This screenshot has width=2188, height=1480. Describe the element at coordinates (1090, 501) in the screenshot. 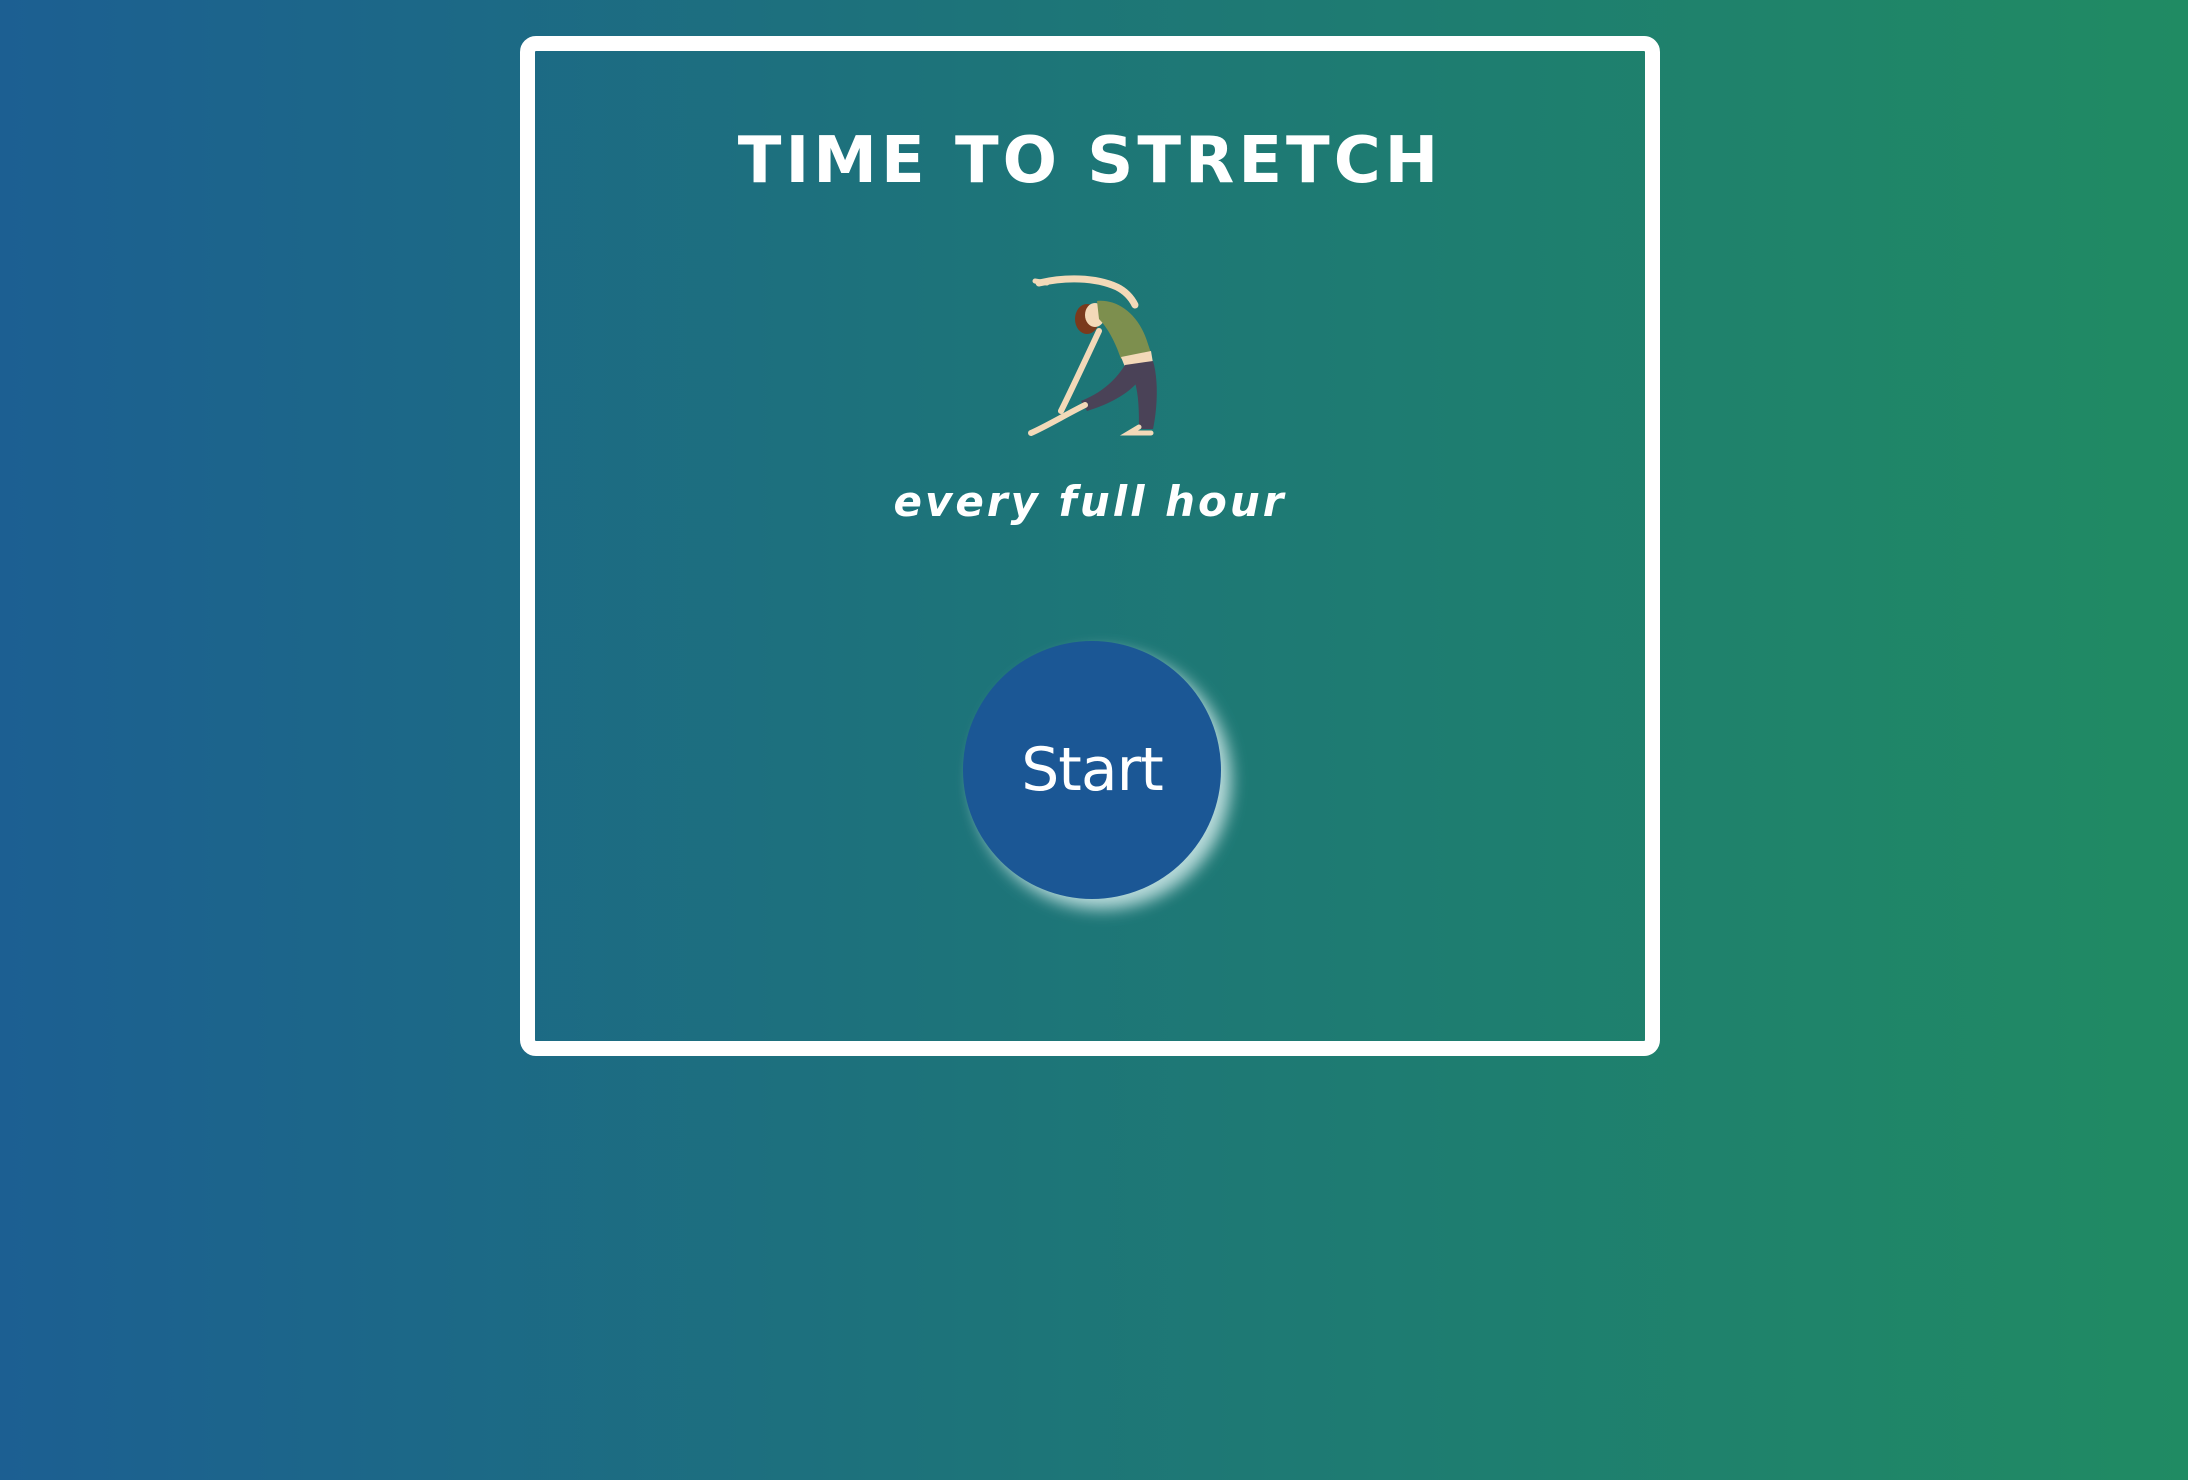

I see `schedule-subtitle: every full hour` at that location.